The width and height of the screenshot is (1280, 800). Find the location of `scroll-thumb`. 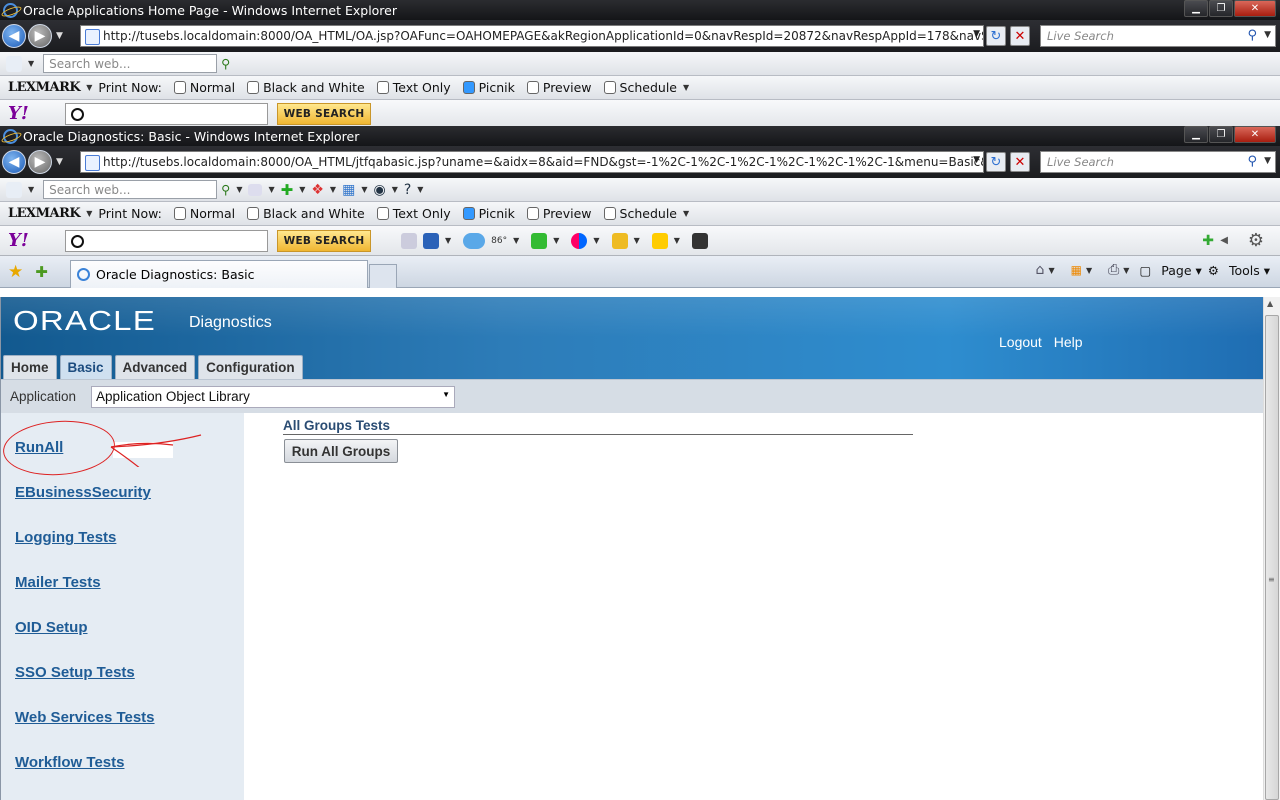

scroll-thumb is located at coordinates (1272, 557).